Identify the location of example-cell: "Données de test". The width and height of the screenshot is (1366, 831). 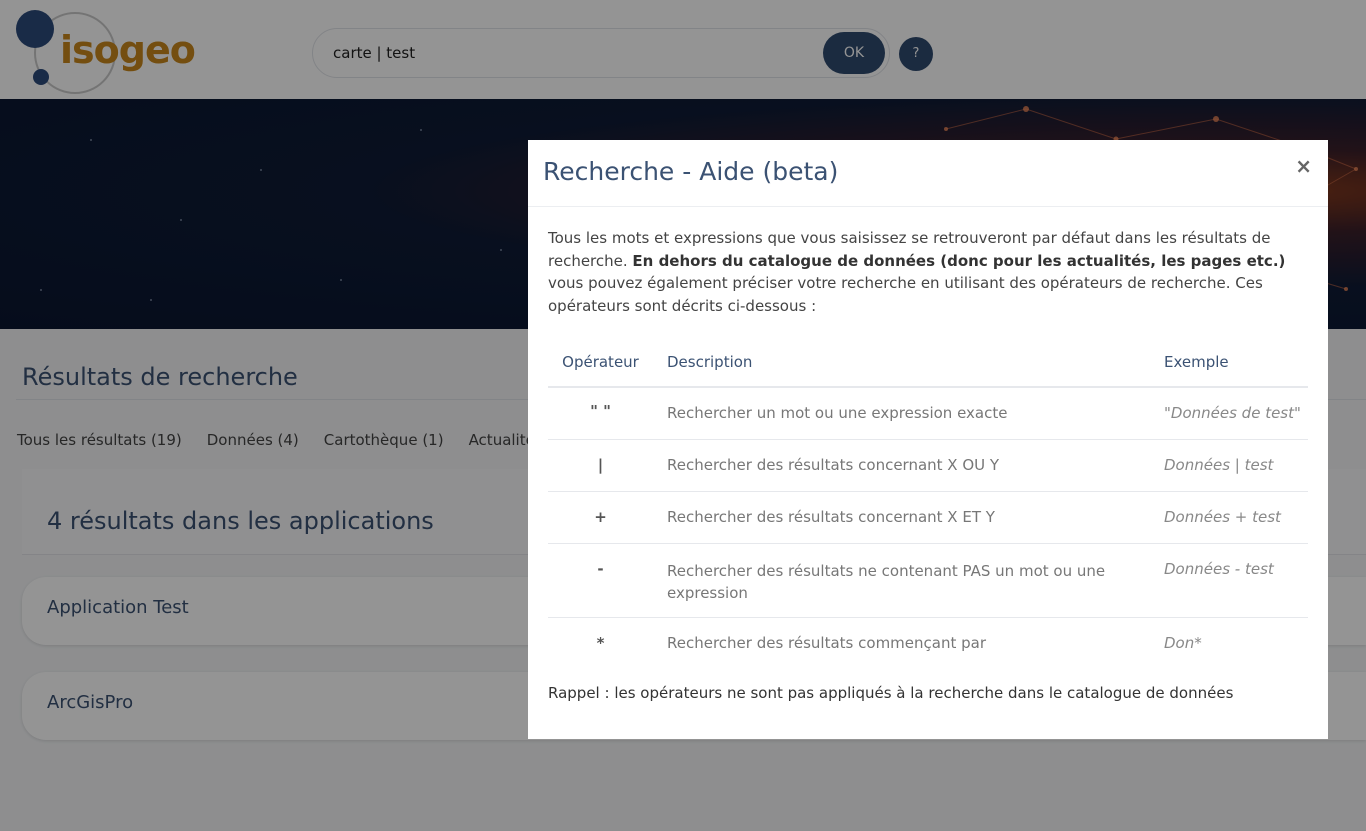
(1232, 413).